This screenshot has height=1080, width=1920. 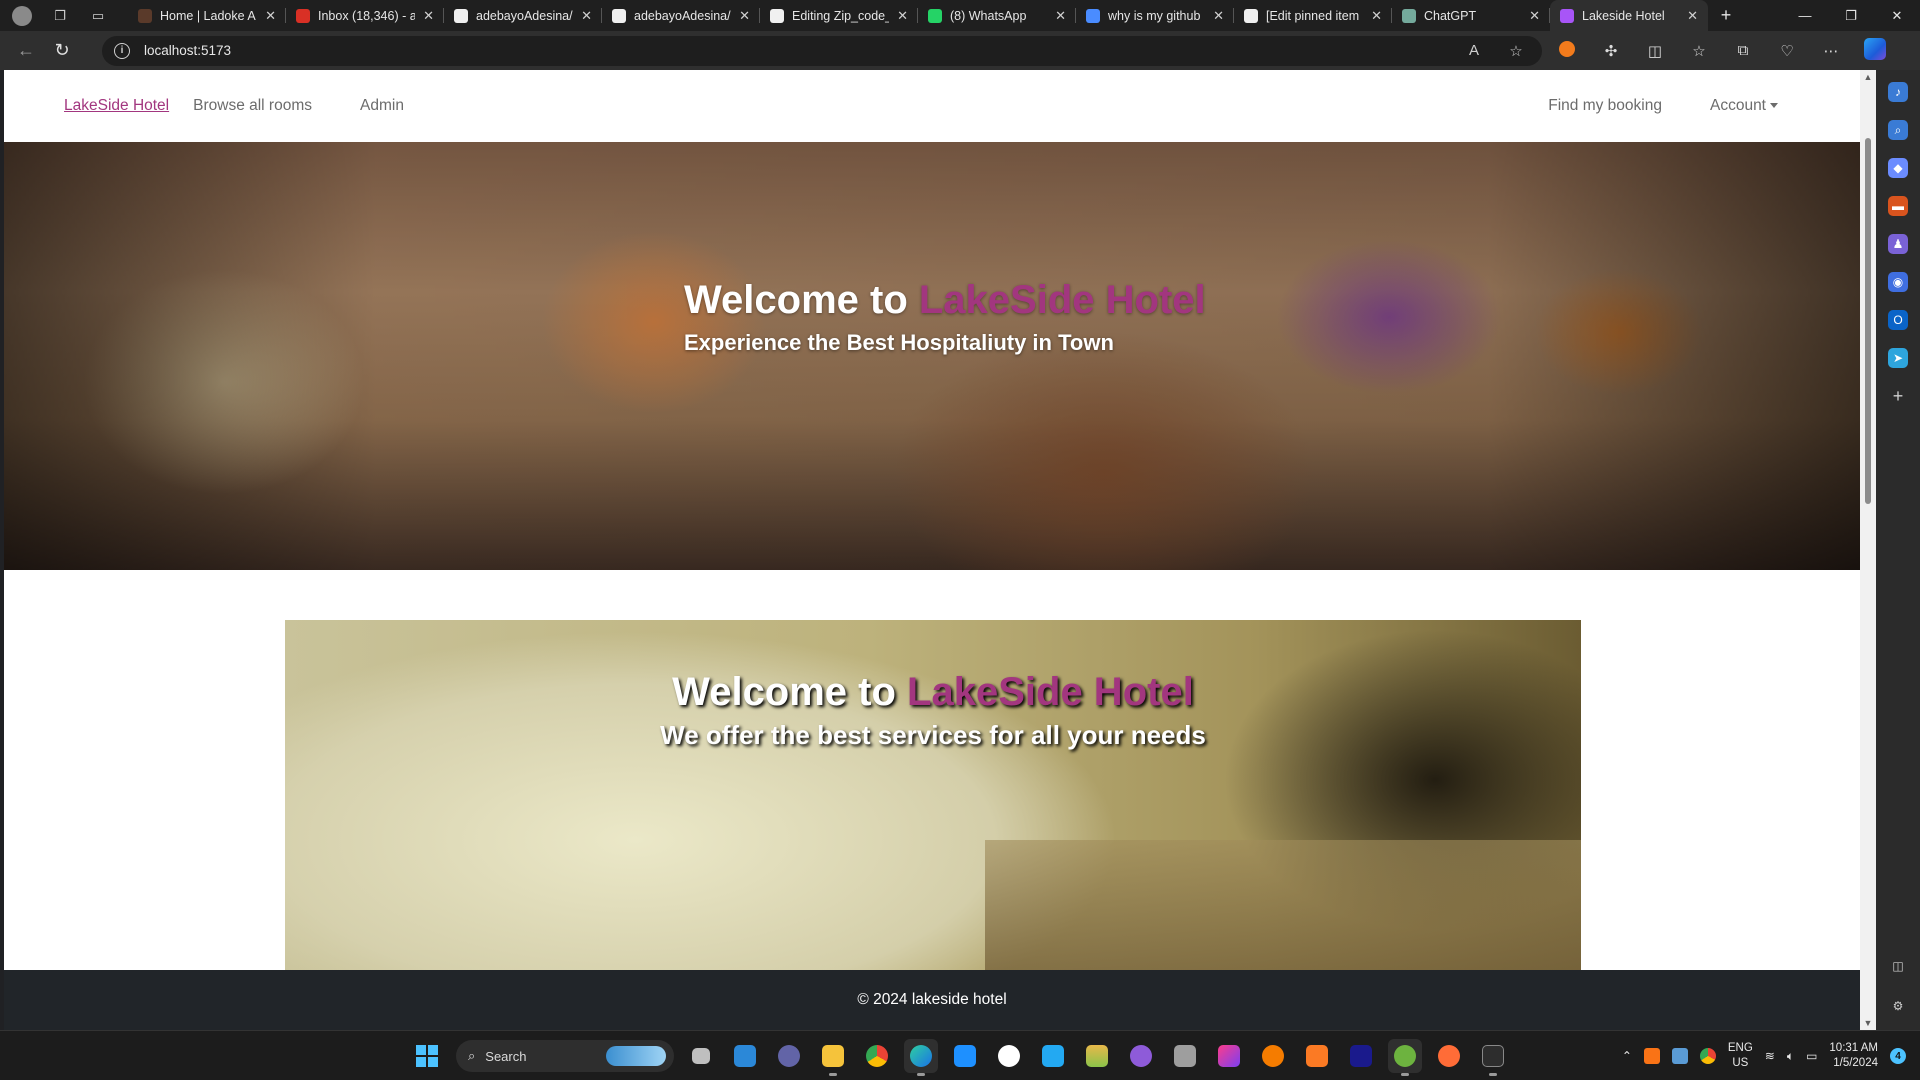 What do you see at coordinates (1898, 1056) in the screenshot?
I see `notification-badge: 4` at bounding box center [1898, 1056].